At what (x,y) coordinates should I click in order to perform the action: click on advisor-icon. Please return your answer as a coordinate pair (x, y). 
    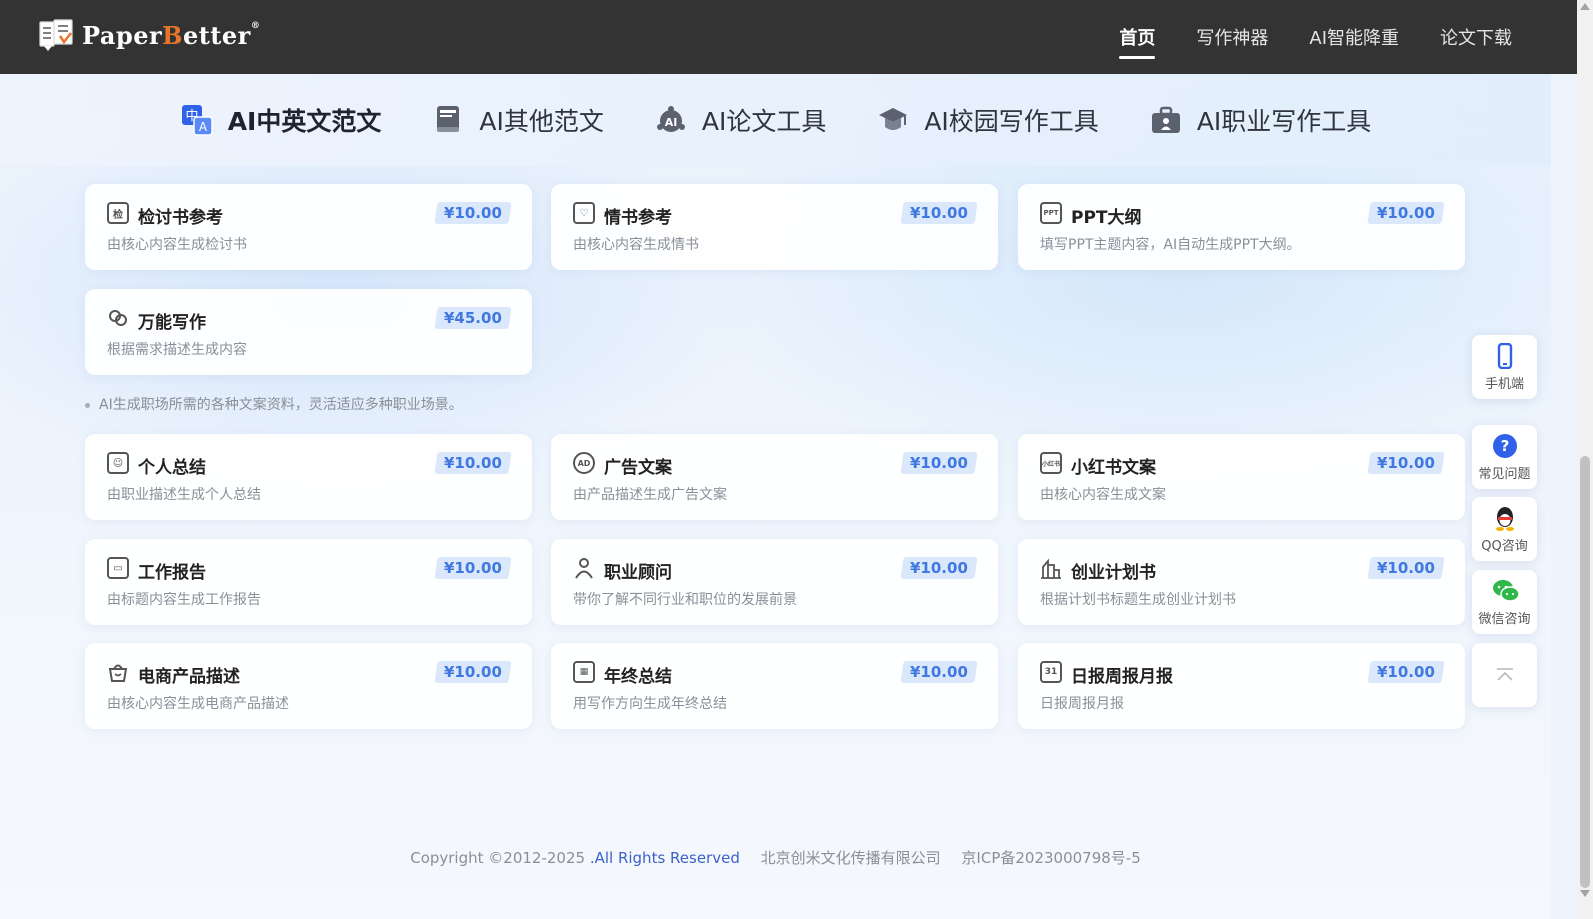
    Looking at the image, I should click on (584, 568).